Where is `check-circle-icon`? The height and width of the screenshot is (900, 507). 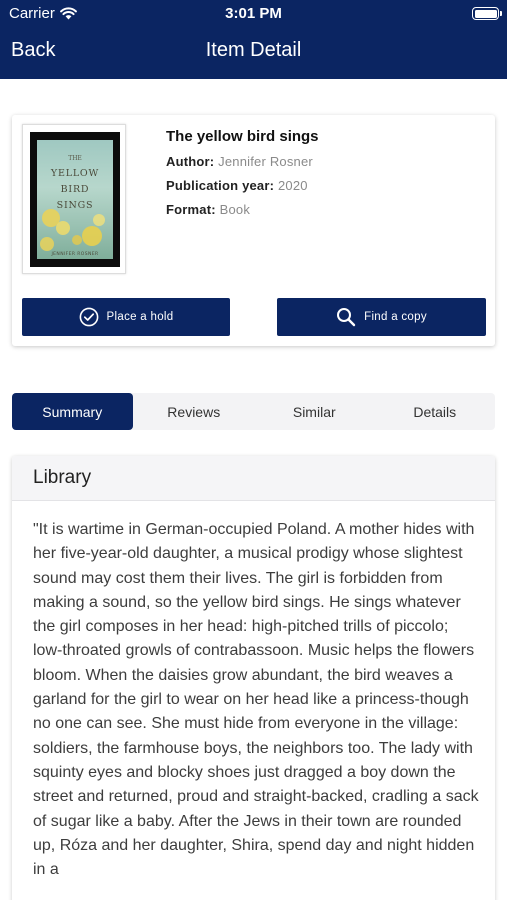
check-circle-icon is located at coordinates (88, 317).